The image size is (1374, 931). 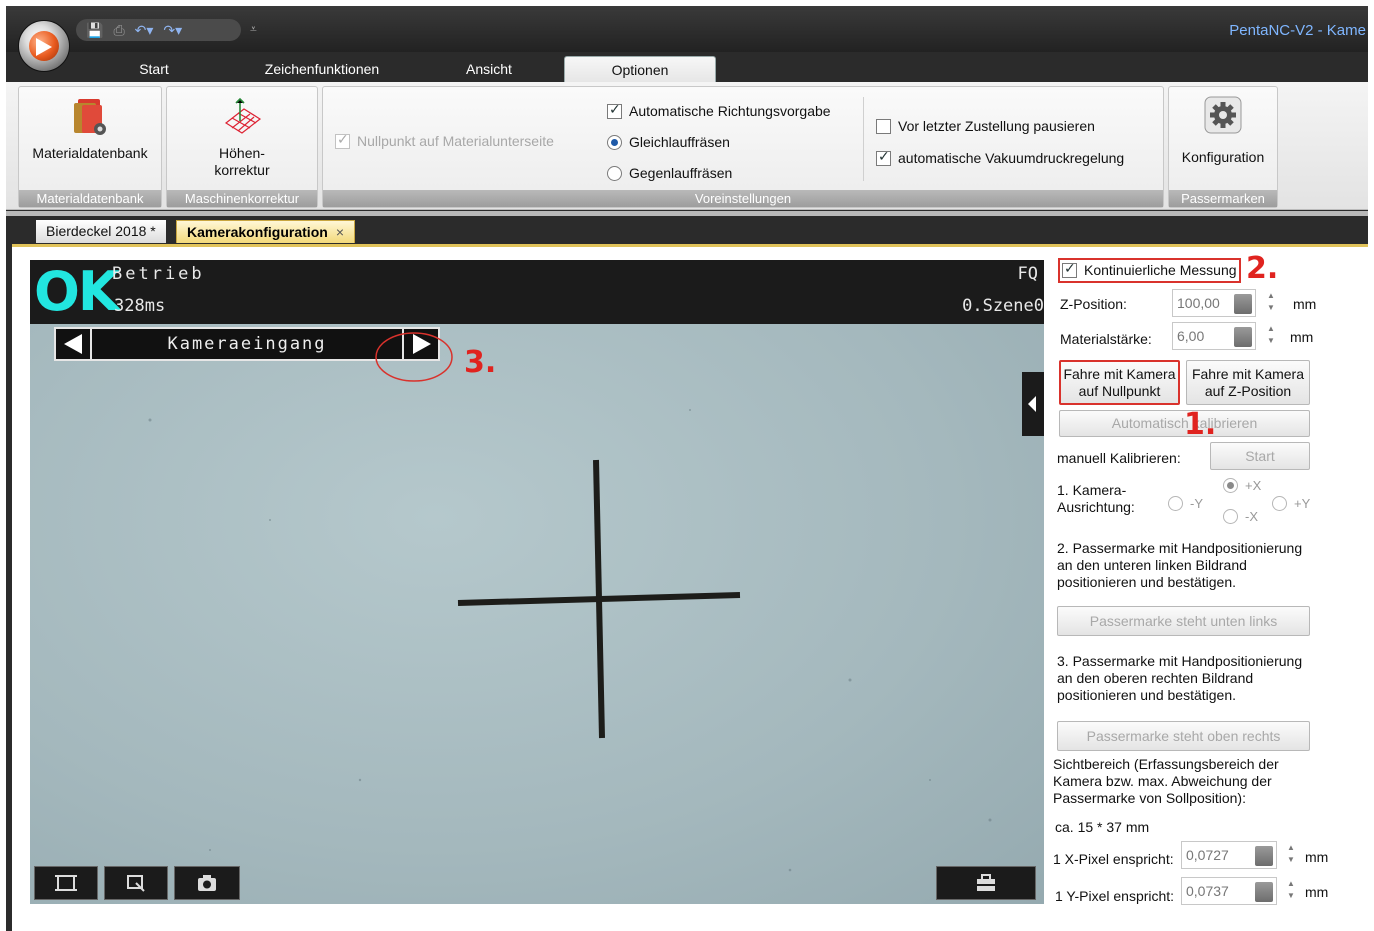 I want to click on radio-plus-y: +Y, so click(x=1291, y=503).